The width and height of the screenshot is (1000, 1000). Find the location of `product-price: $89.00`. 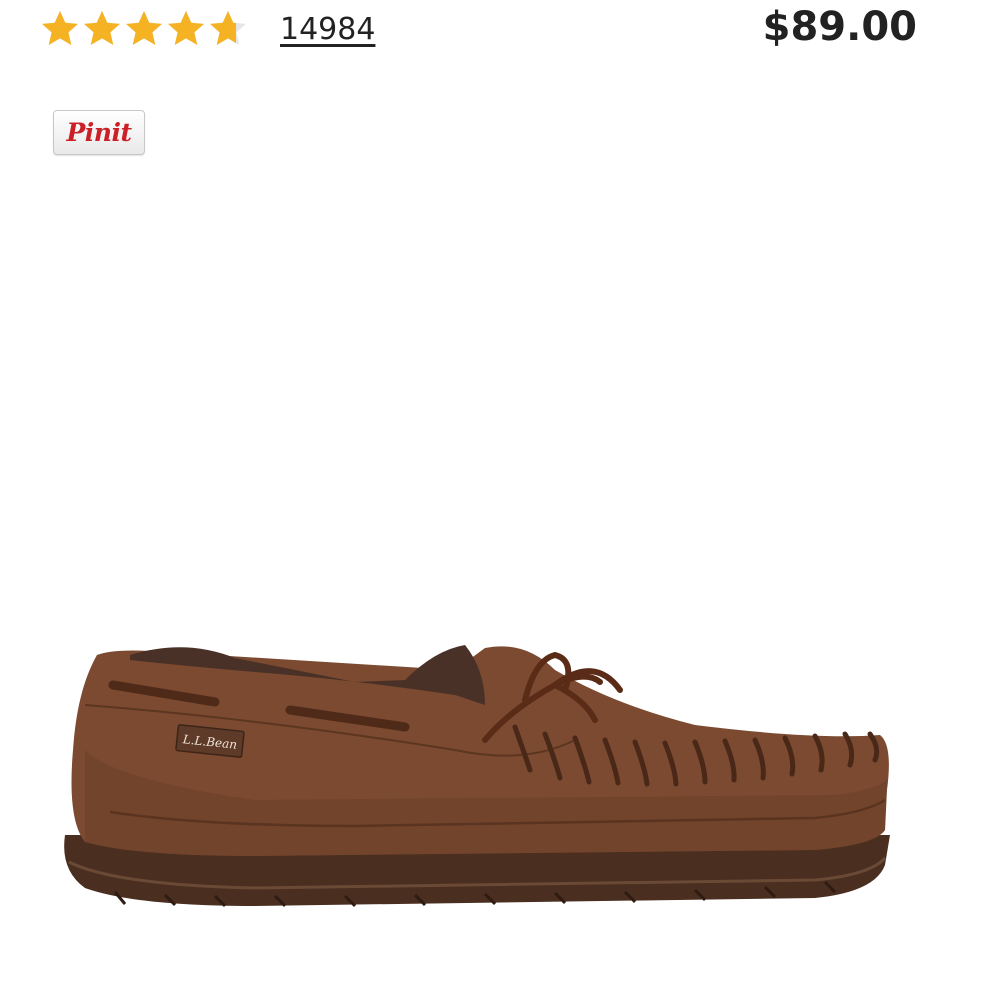

product-price: $89.00 is located at coordinates (839, 27).